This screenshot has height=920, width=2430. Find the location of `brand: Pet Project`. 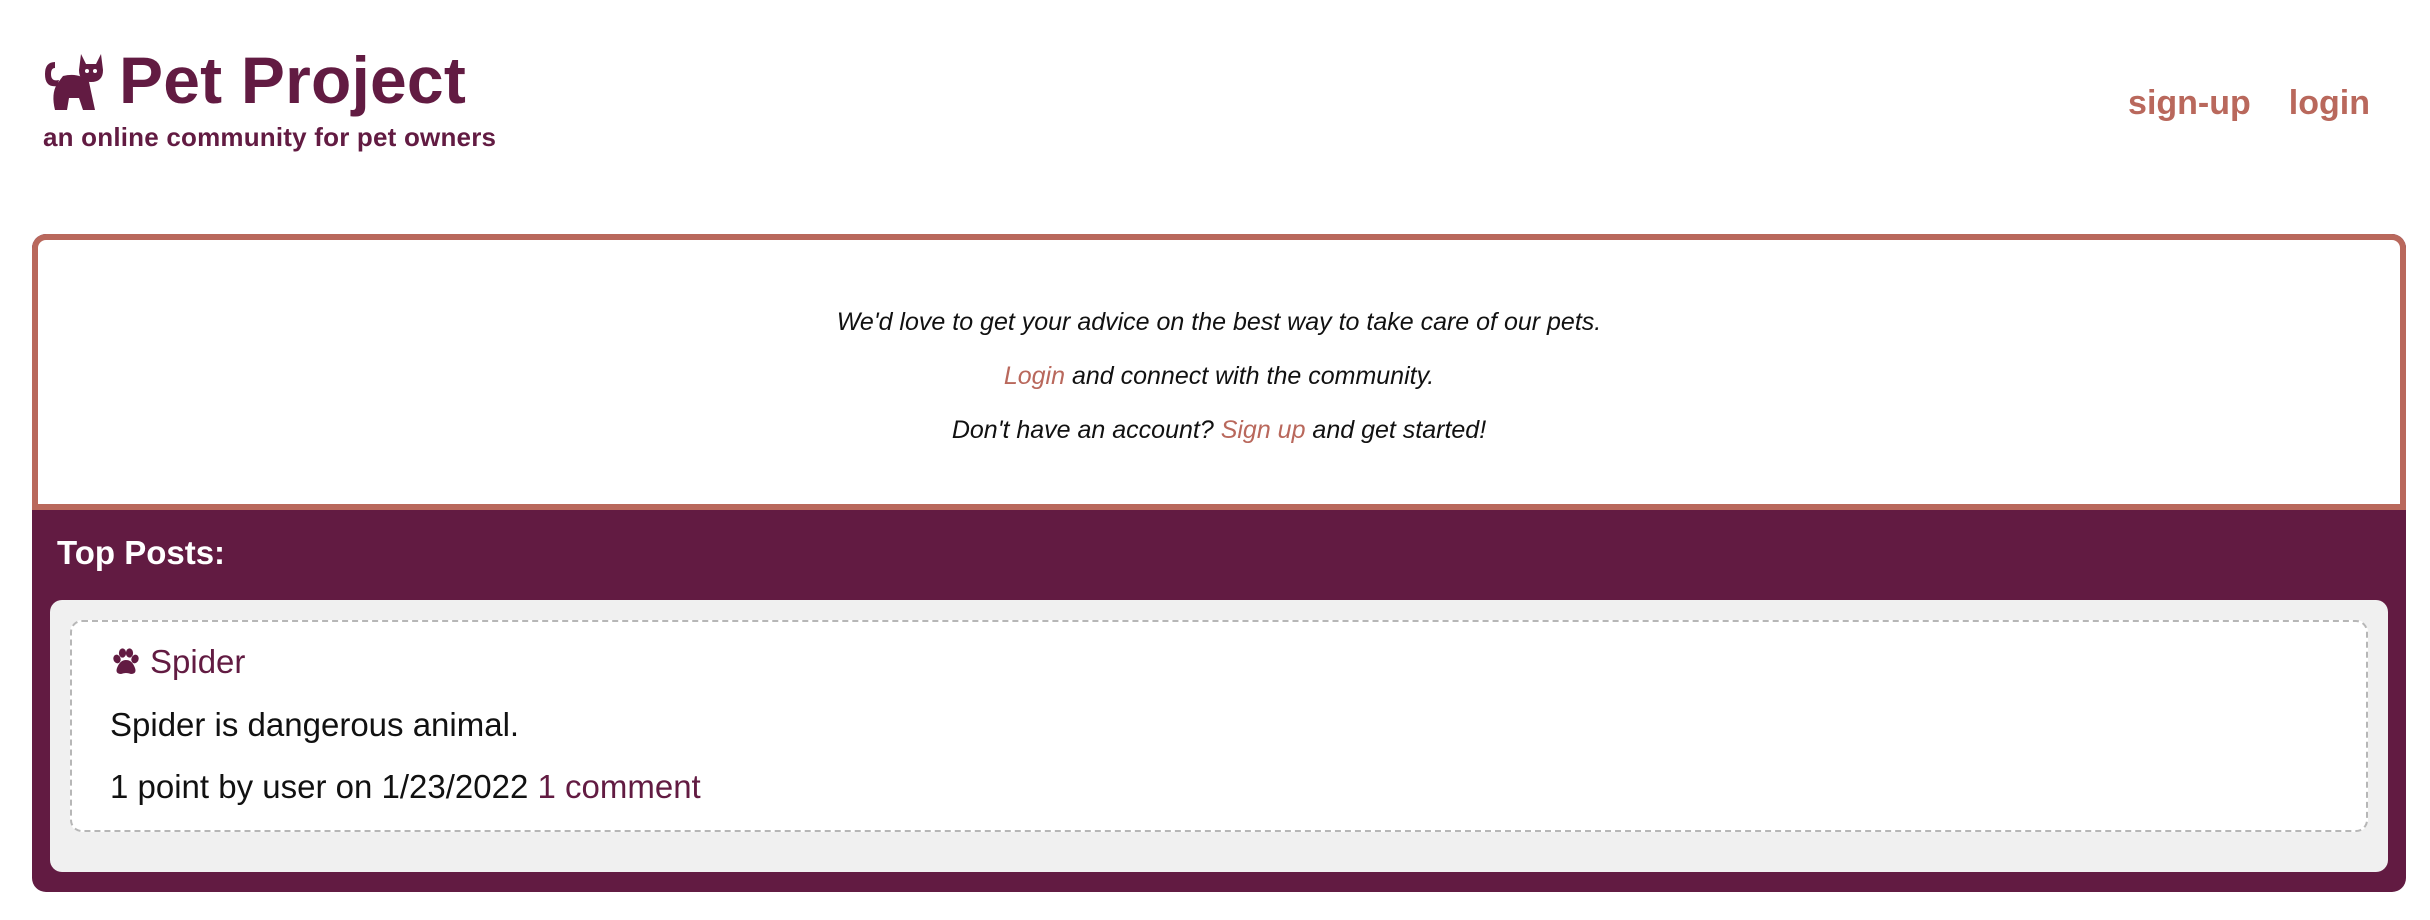

brand: Pet Project is located at coordinates (1236, 80).